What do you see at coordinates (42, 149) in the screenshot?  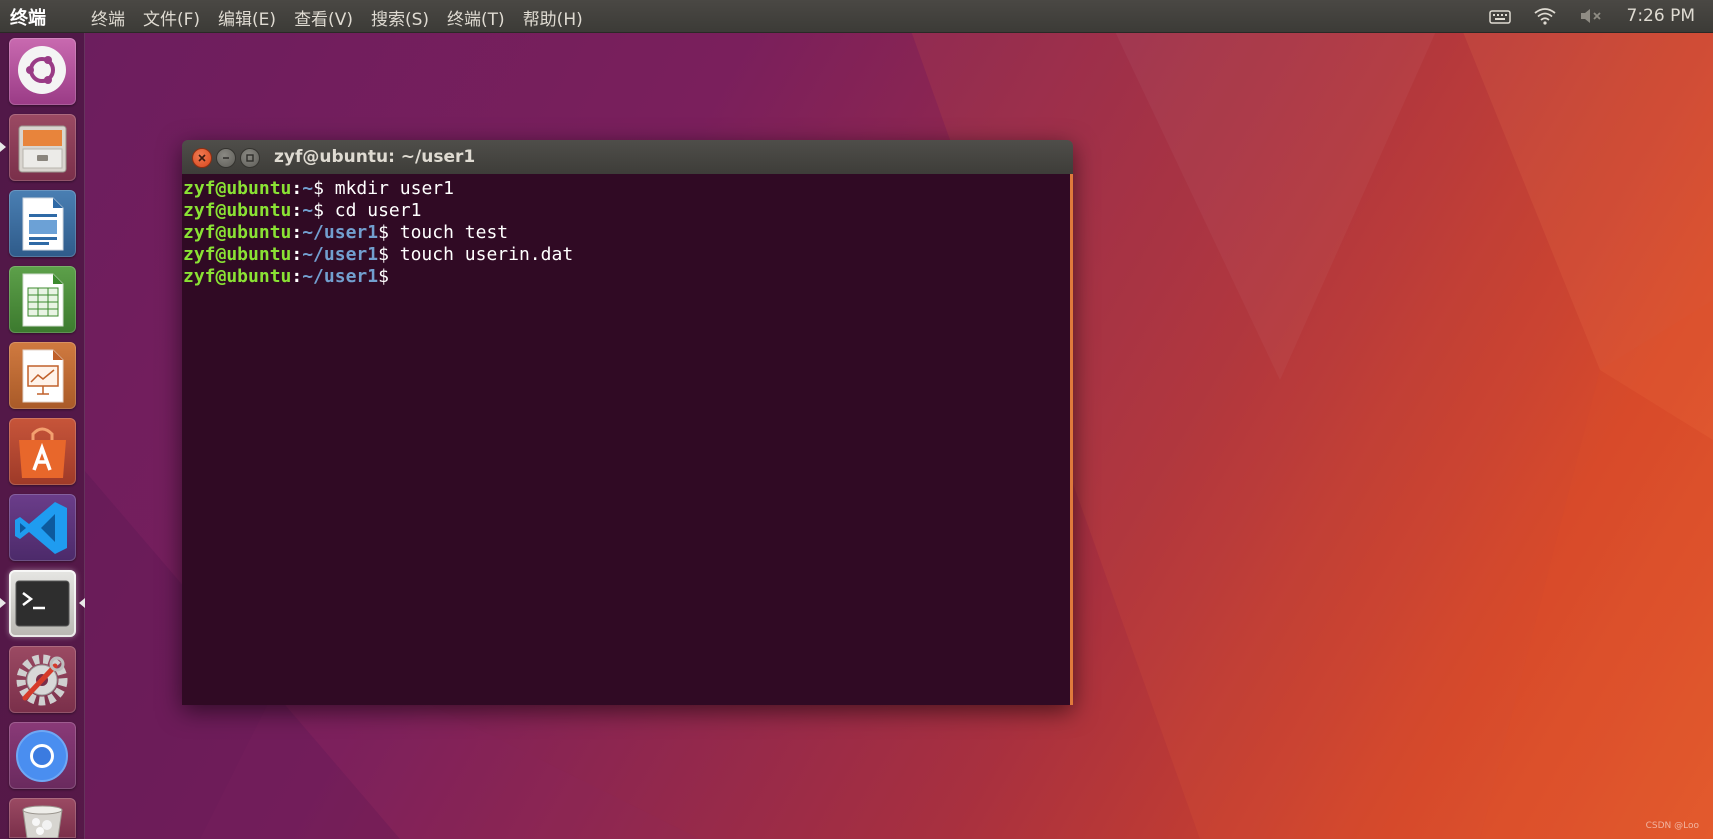 I see `files-icon` at bounding box center [42, 149].